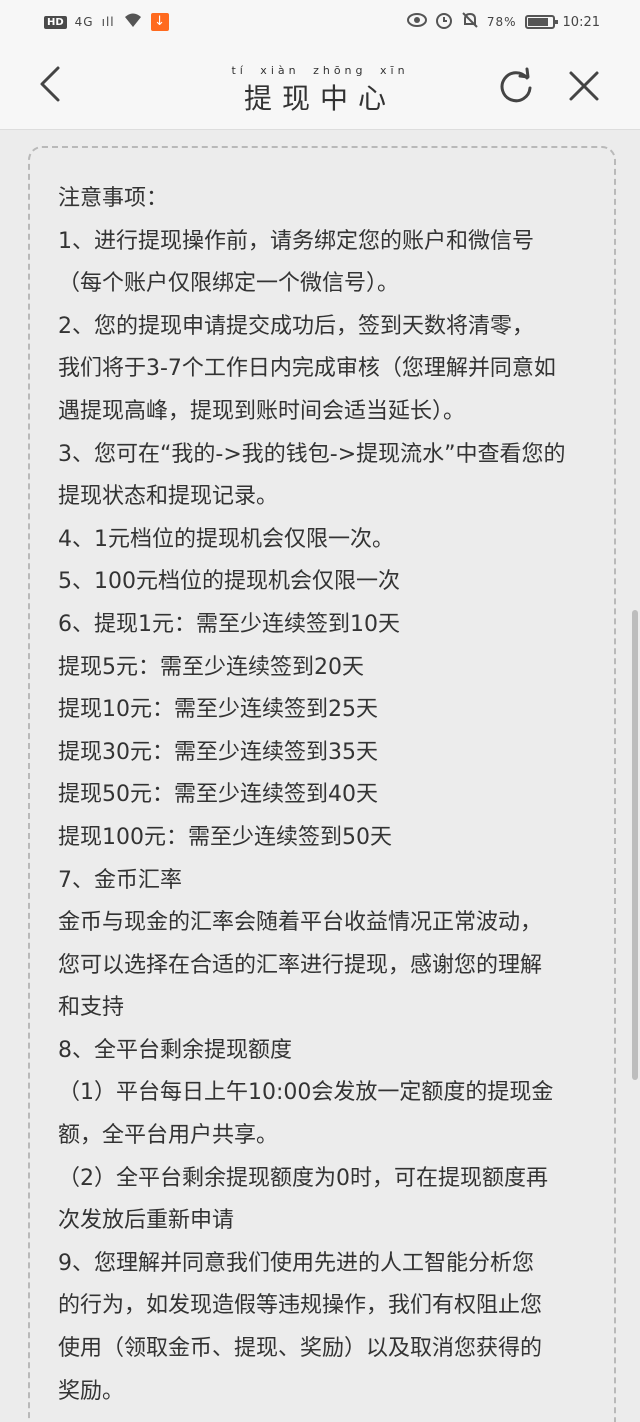 Image resolution: width=640 pixels, height=1422 pixels. What do you see at coordinates (300, 965) in the screenshot?
I see `notice-line: 您可以选择在合适的汇率进行提现，感谢您的理解` at bounding box center [300, 965].